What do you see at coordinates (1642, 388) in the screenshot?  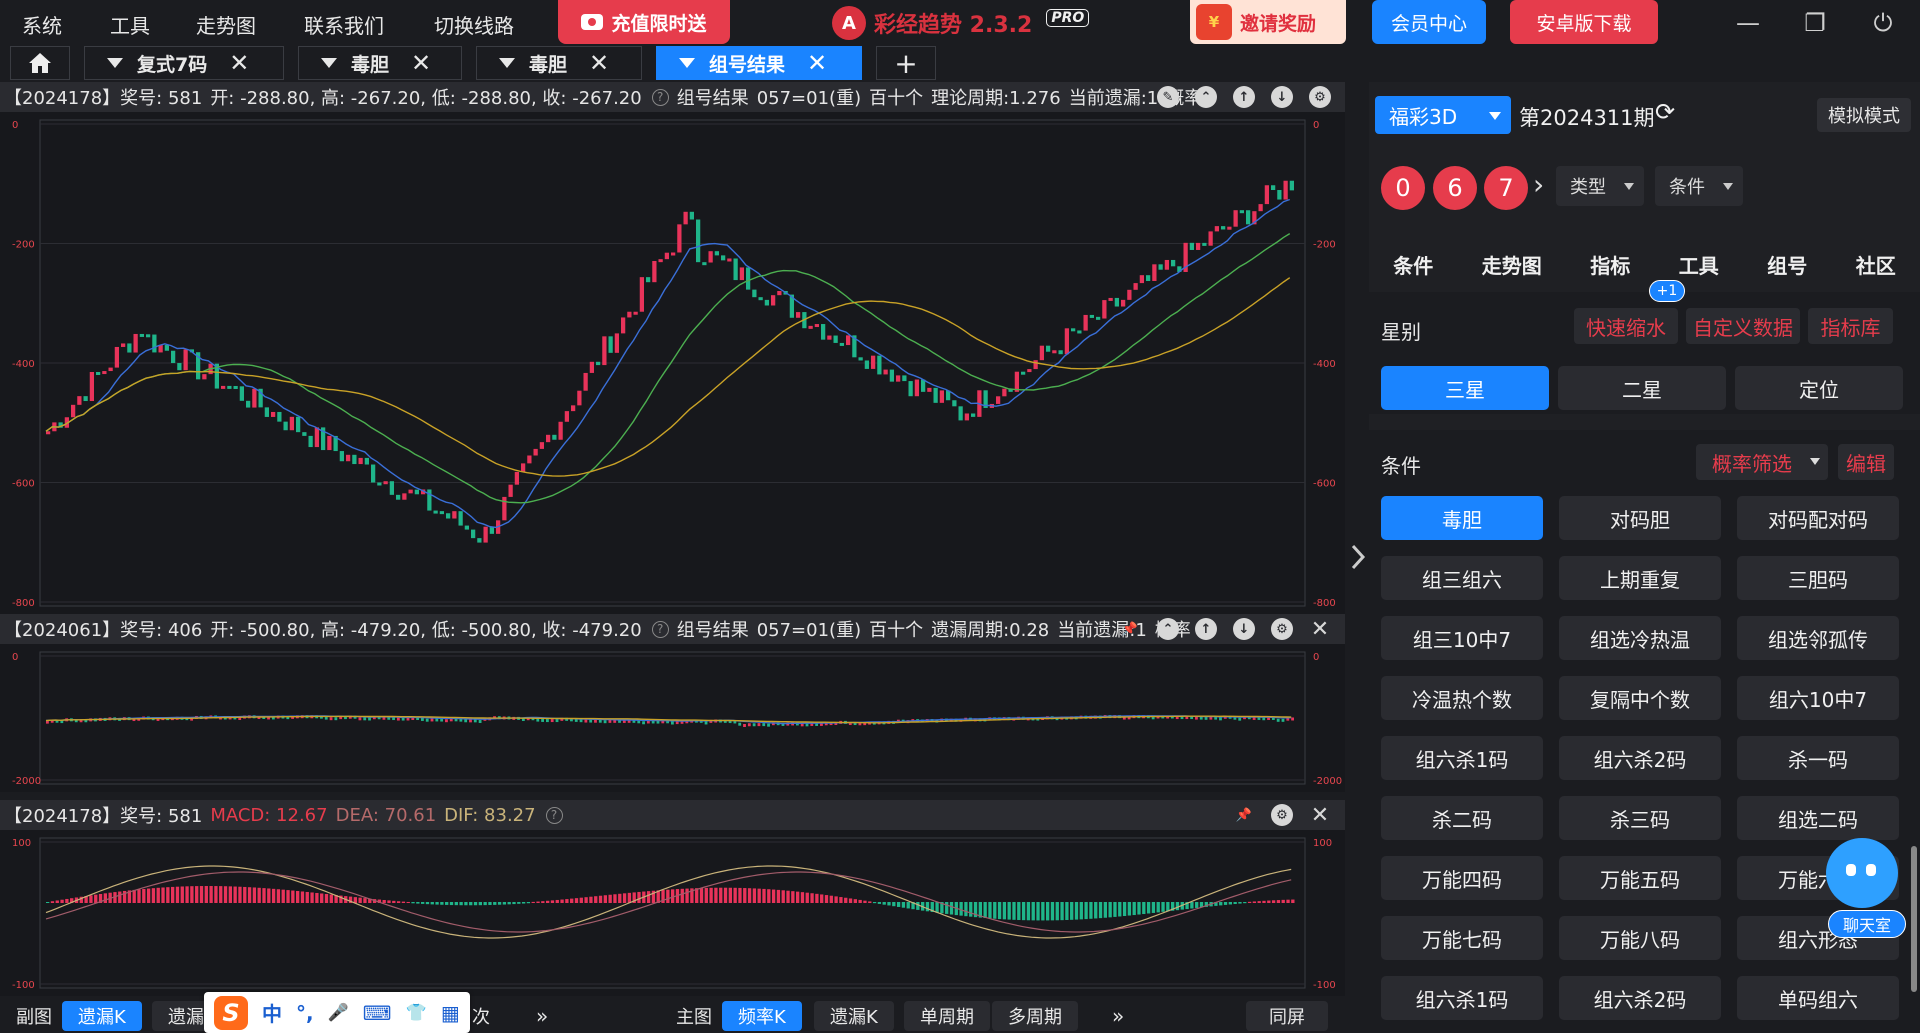 I see `star-two-button: 二星` at bounding box center [1642, 388].